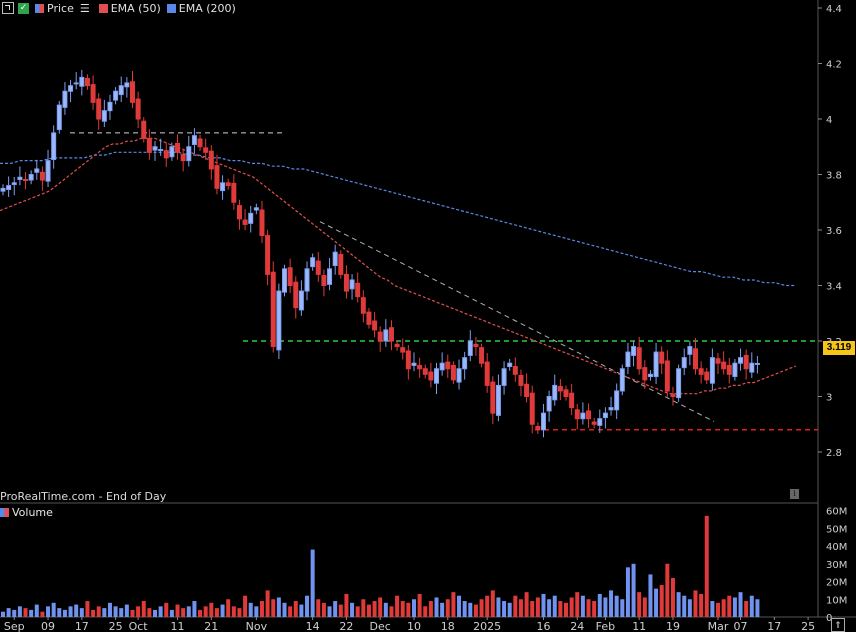  I want to click on time-tick-label: 09, so click(48, 626).